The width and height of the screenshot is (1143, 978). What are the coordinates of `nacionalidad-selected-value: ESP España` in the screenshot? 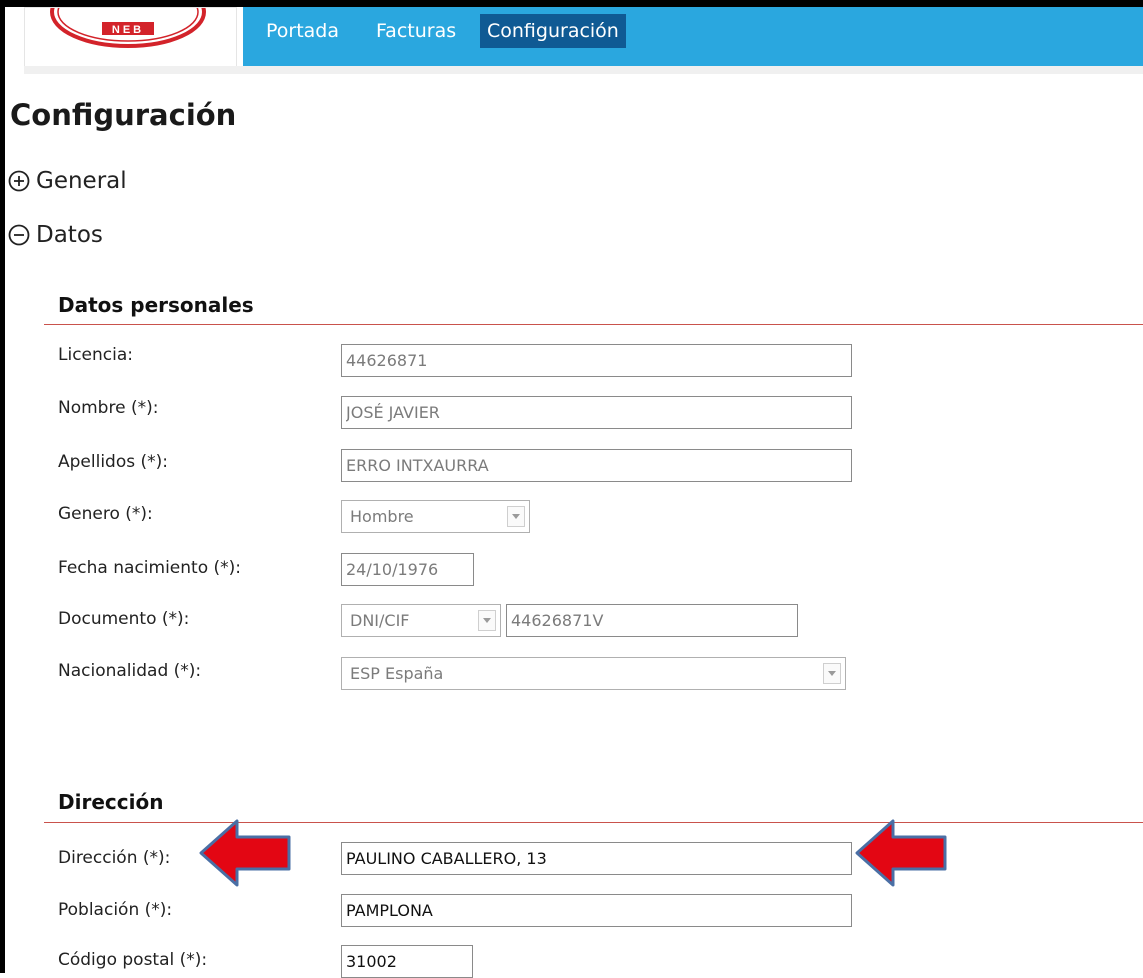 It's located at (397, 673).